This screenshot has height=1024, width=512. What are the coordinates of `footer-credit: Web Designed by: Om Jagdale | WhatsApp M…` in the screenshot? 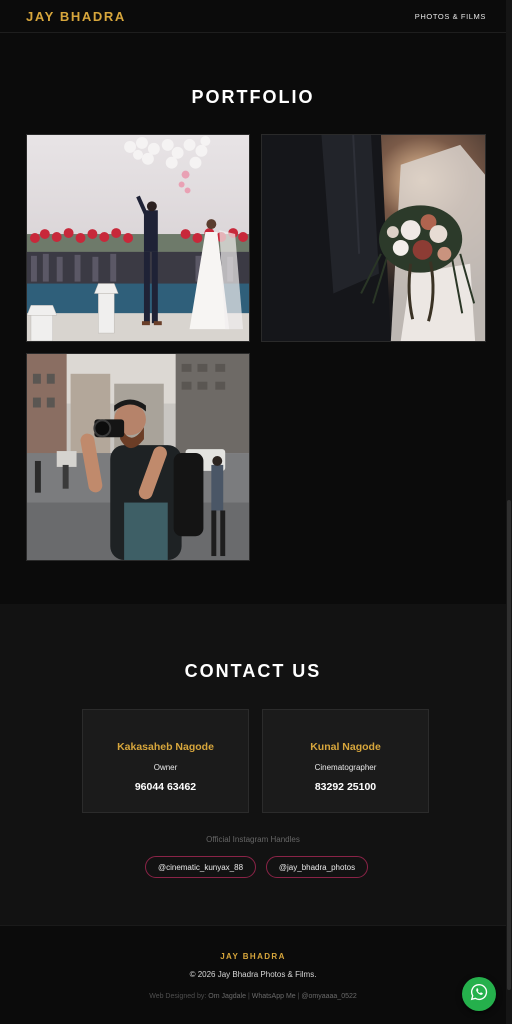 It's located at (253, 996).